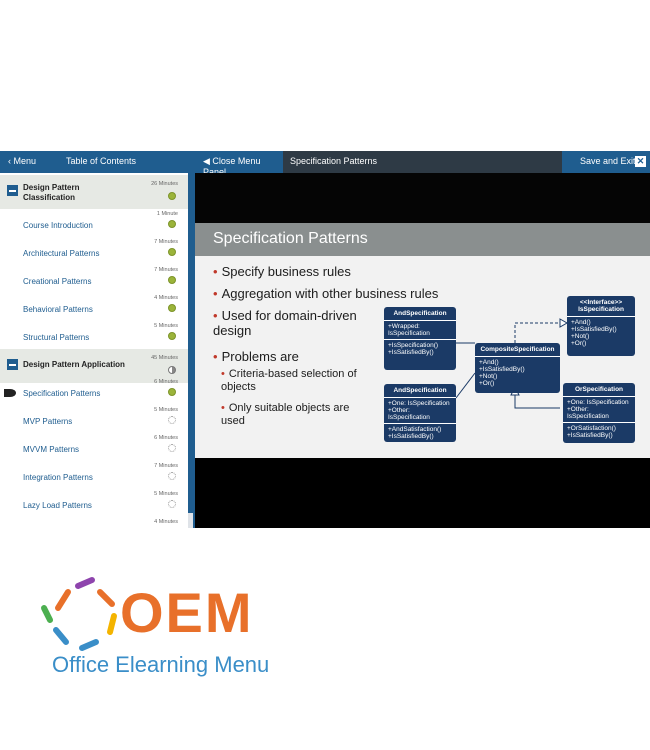 The image size is (650, 750). I want to click on class-title: OrSpecification, so click(599, 390).